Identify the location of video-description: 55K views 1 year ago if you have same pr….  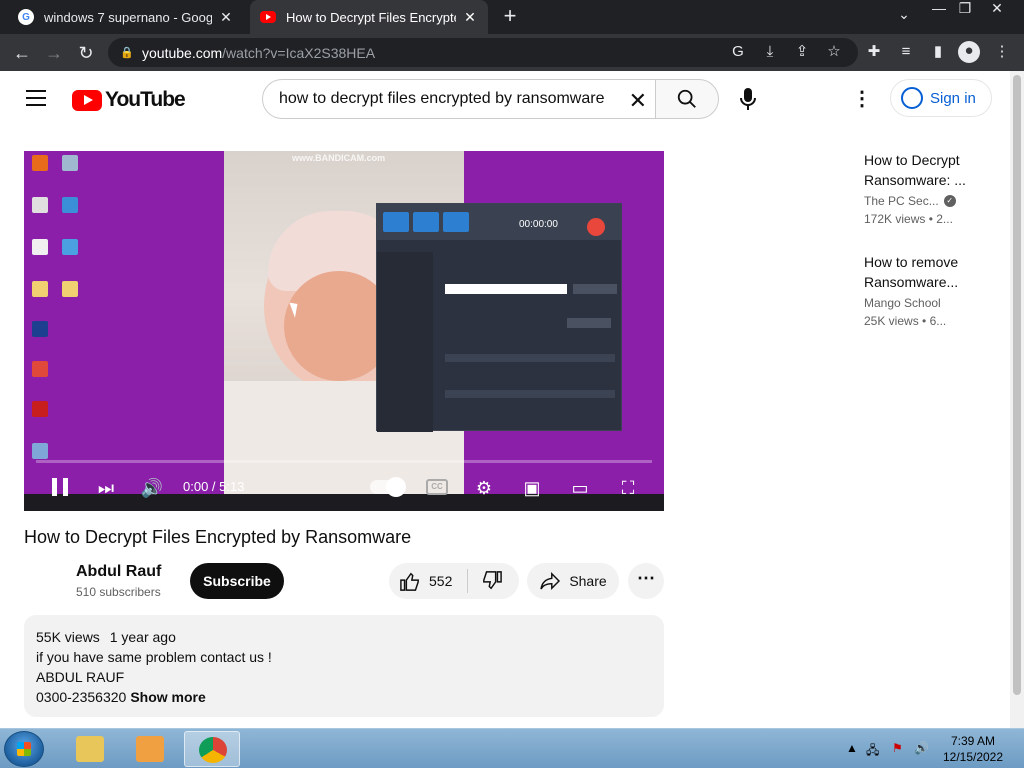
(344, 666).